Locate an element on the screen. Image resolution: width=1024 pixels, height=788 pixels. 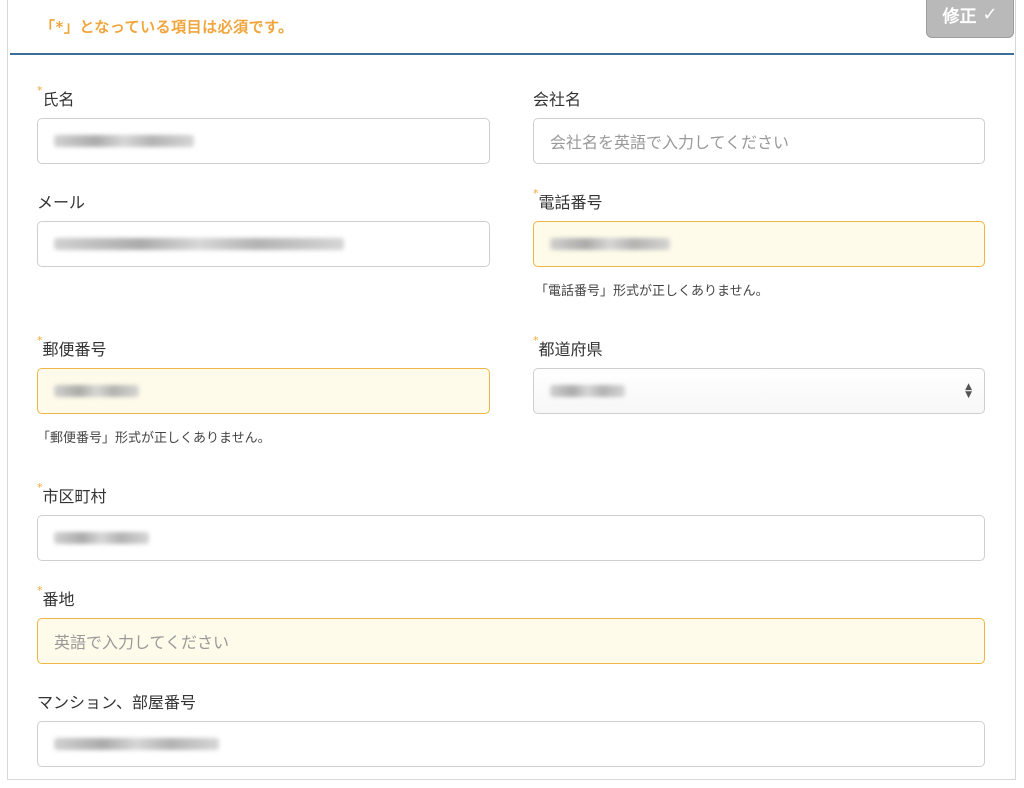
company-label: 会社名 is located at coordinates (557, 99).